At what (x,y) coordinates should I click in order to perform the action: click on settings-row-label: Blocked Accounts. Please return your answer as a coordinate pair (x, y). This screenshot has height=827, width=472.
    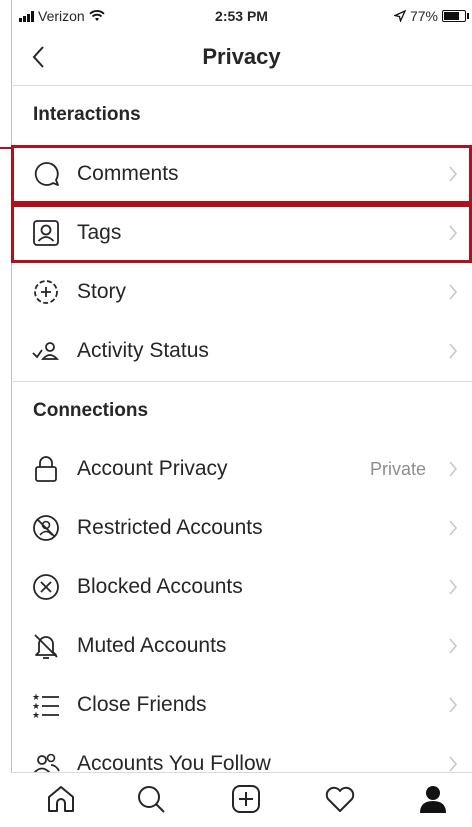
    Looking at the image, I should click on (160, 586).